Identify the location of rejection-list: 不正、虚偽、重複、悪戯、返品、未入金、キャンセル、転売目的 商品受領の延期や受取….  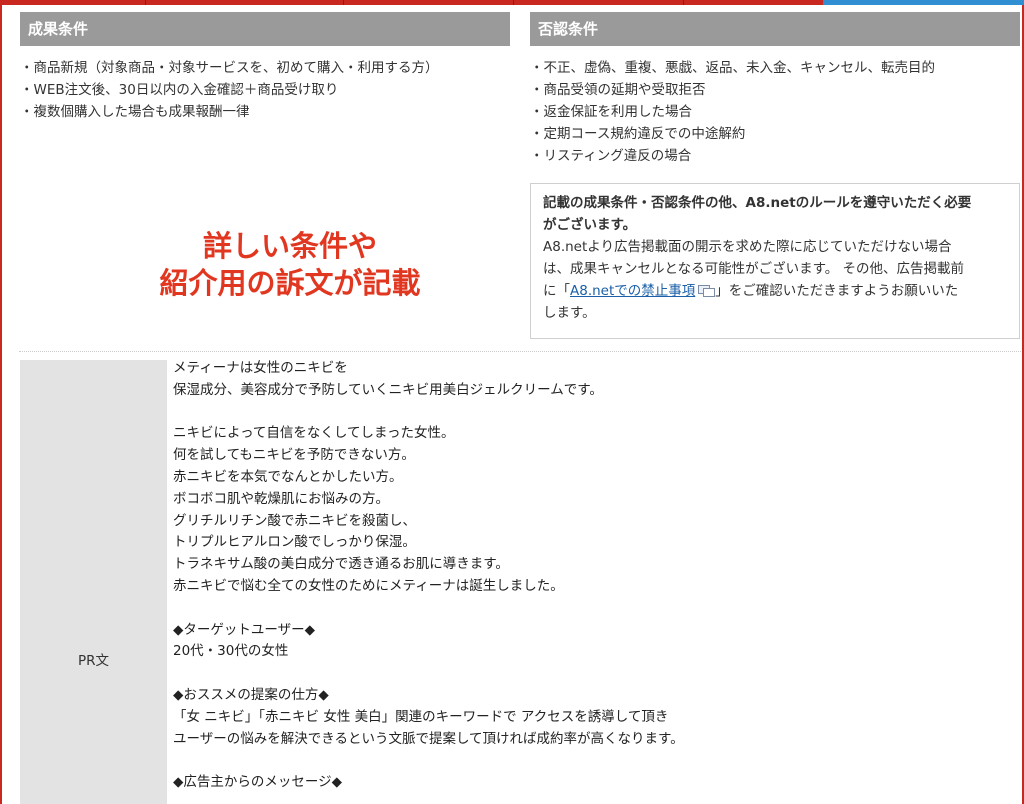
(733, 112).